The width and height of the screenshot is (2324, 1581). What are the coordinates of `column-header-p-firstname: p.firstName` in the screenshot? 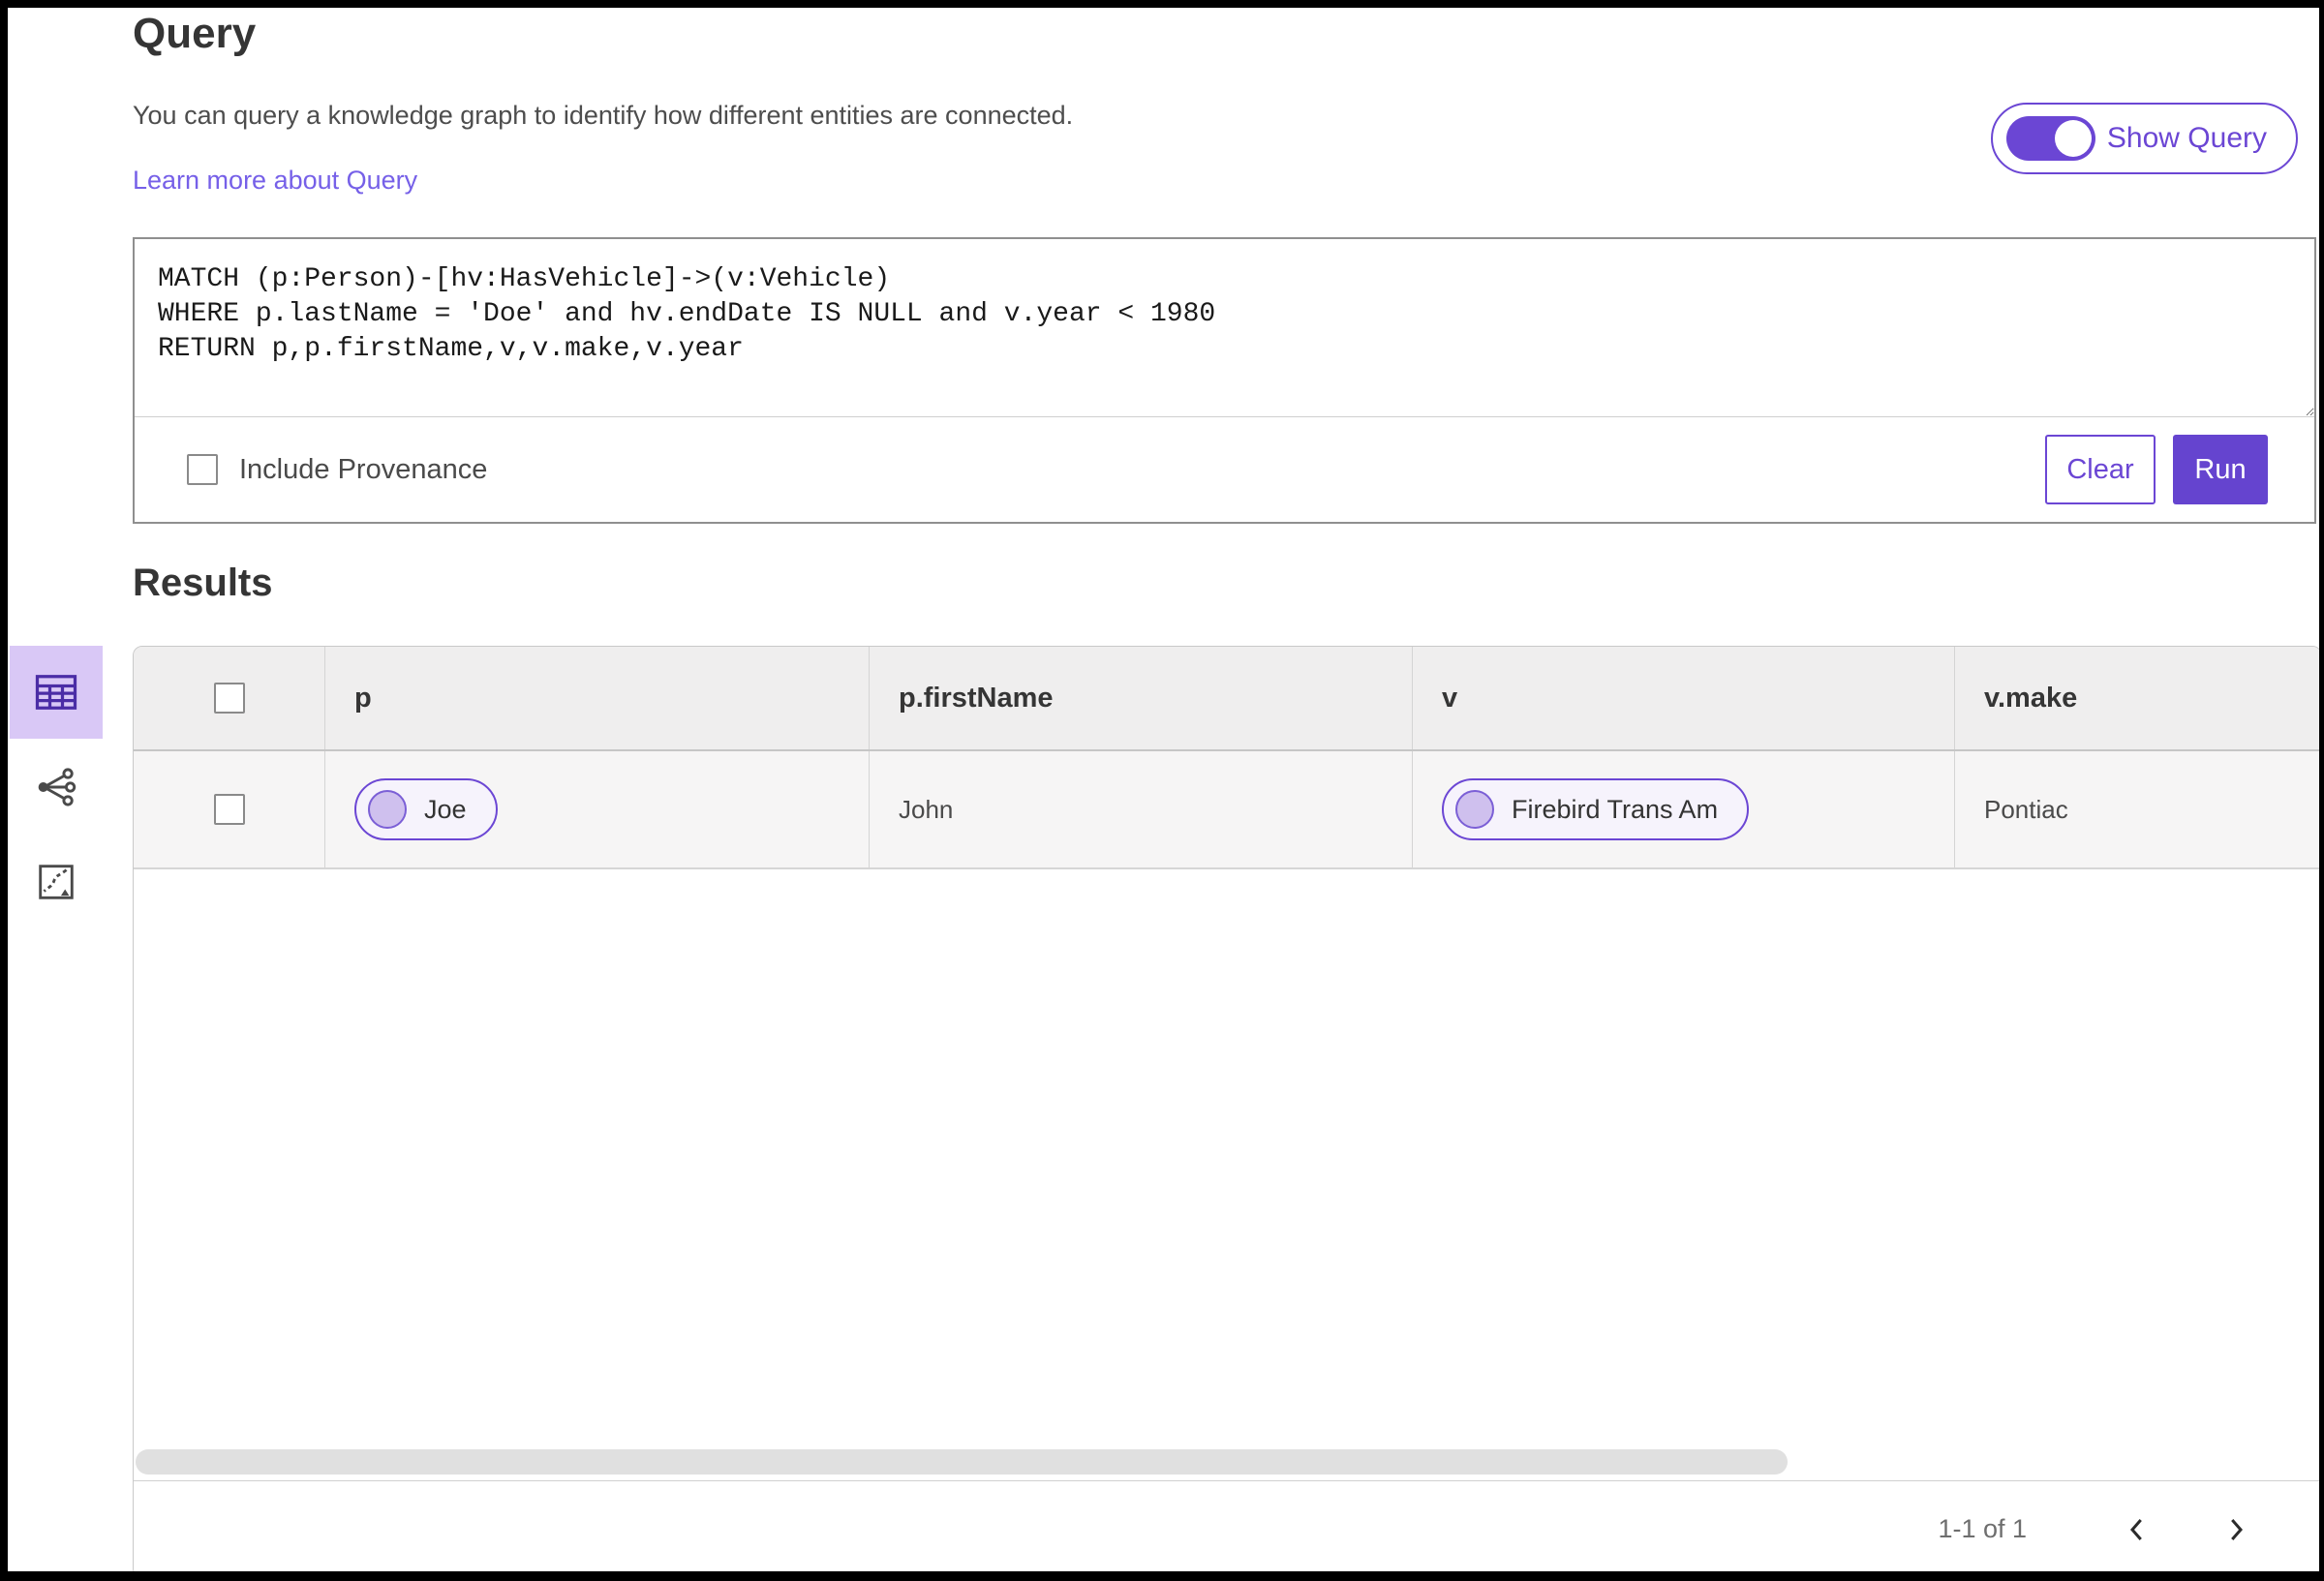 It's located at (1141, 698).